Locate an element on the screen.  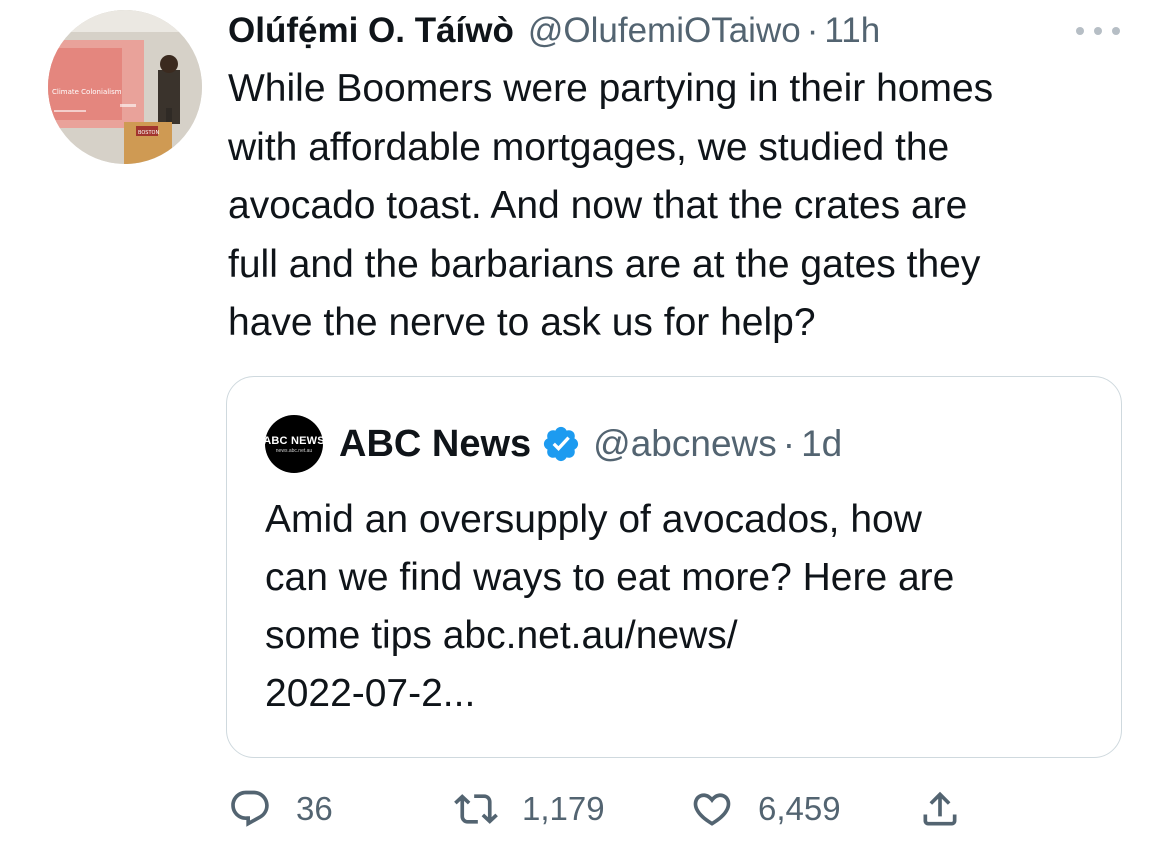
retweet-button: 1,179 is located at coordinates (529, 809).